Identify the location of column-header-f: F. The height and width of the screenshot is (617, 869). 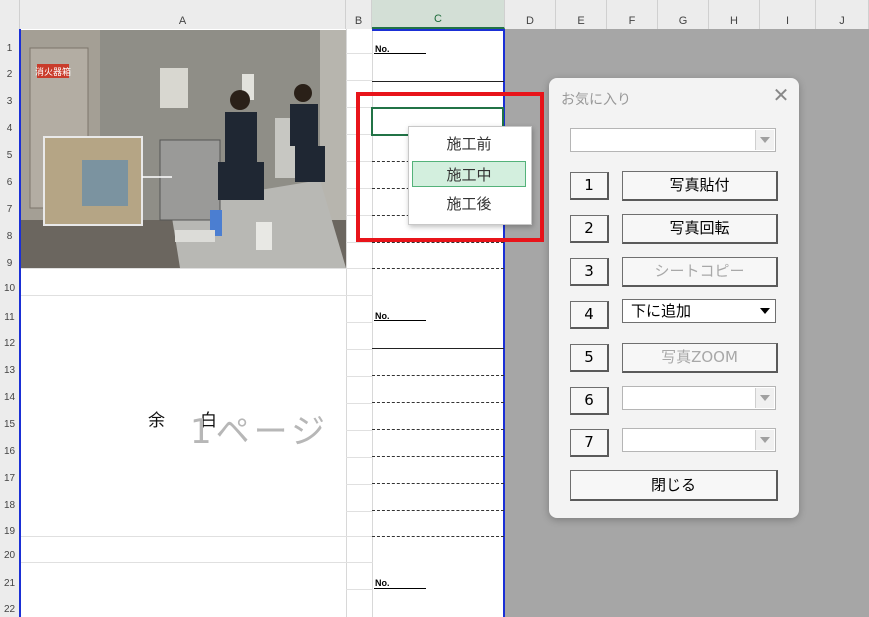
(632, 14).